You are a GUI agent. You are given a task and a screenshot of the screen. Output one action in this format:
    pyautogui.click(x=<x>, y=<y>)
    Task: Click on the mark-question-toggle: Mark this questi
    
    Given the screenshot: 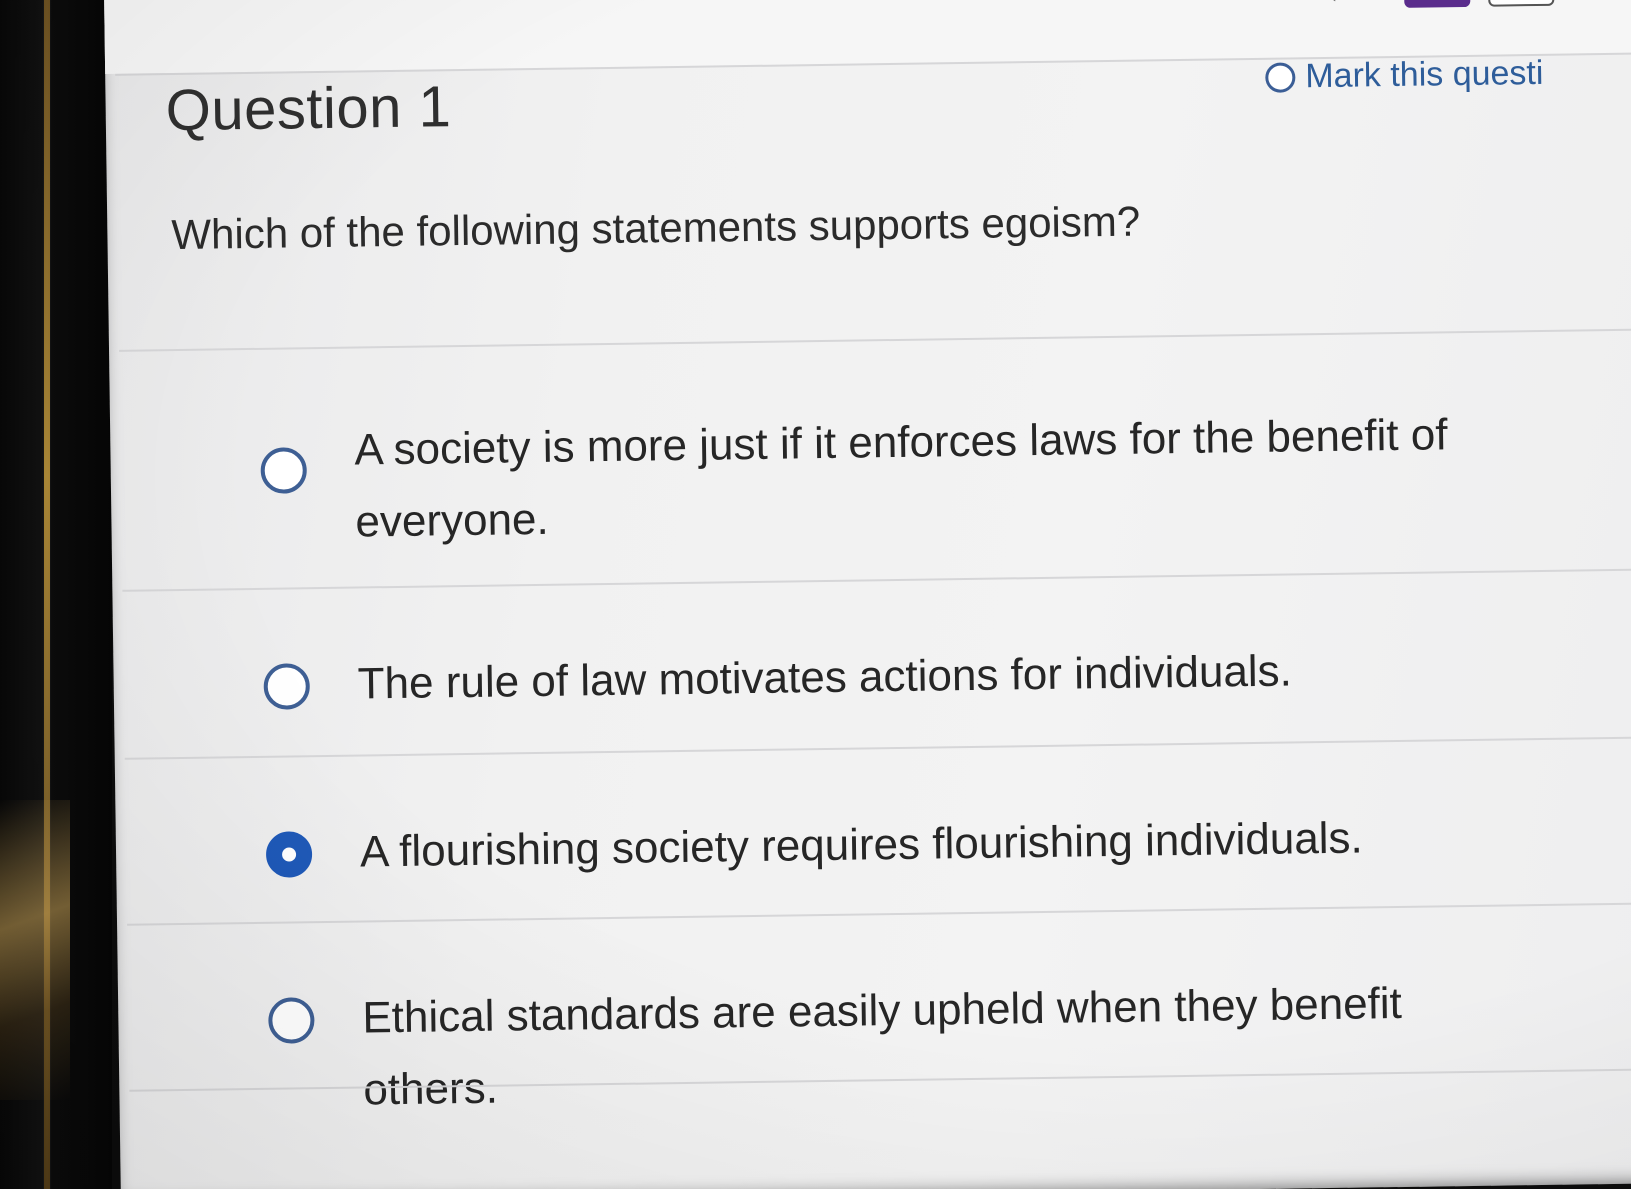 What is the action you would take?
    pyautogui.click(x=1404, y=75)
    